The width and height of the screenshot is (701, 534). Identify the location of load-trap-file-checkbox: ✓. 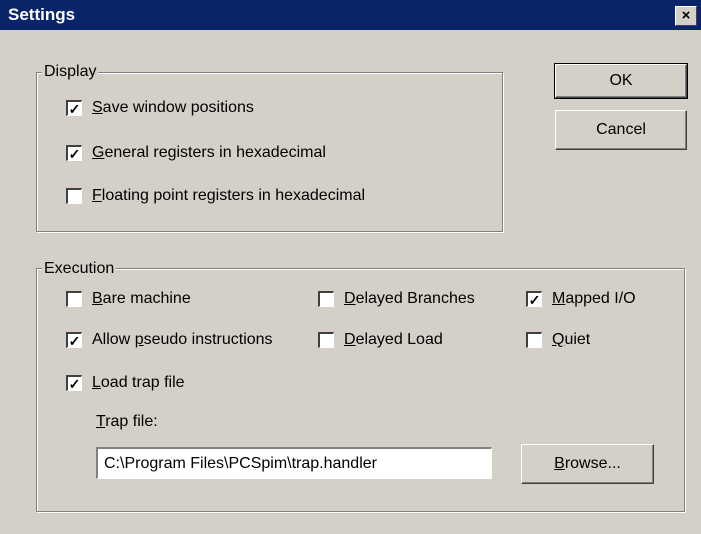
(74, 383).